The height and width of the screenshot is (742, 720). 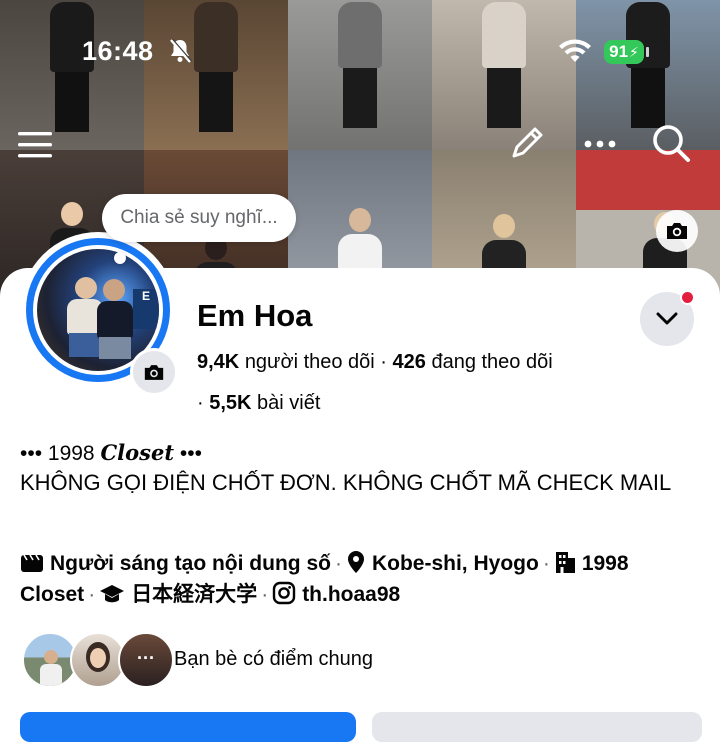 What do you see at coordinates (112, 594) in the screenshot?
I see `graduation-cap-icon` at bounding box center [112, 594].